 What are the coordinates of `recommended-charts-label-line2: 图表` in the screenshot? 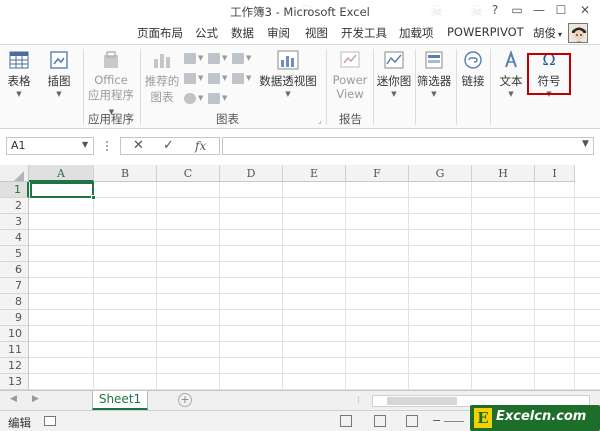 It's located at (162, 97).